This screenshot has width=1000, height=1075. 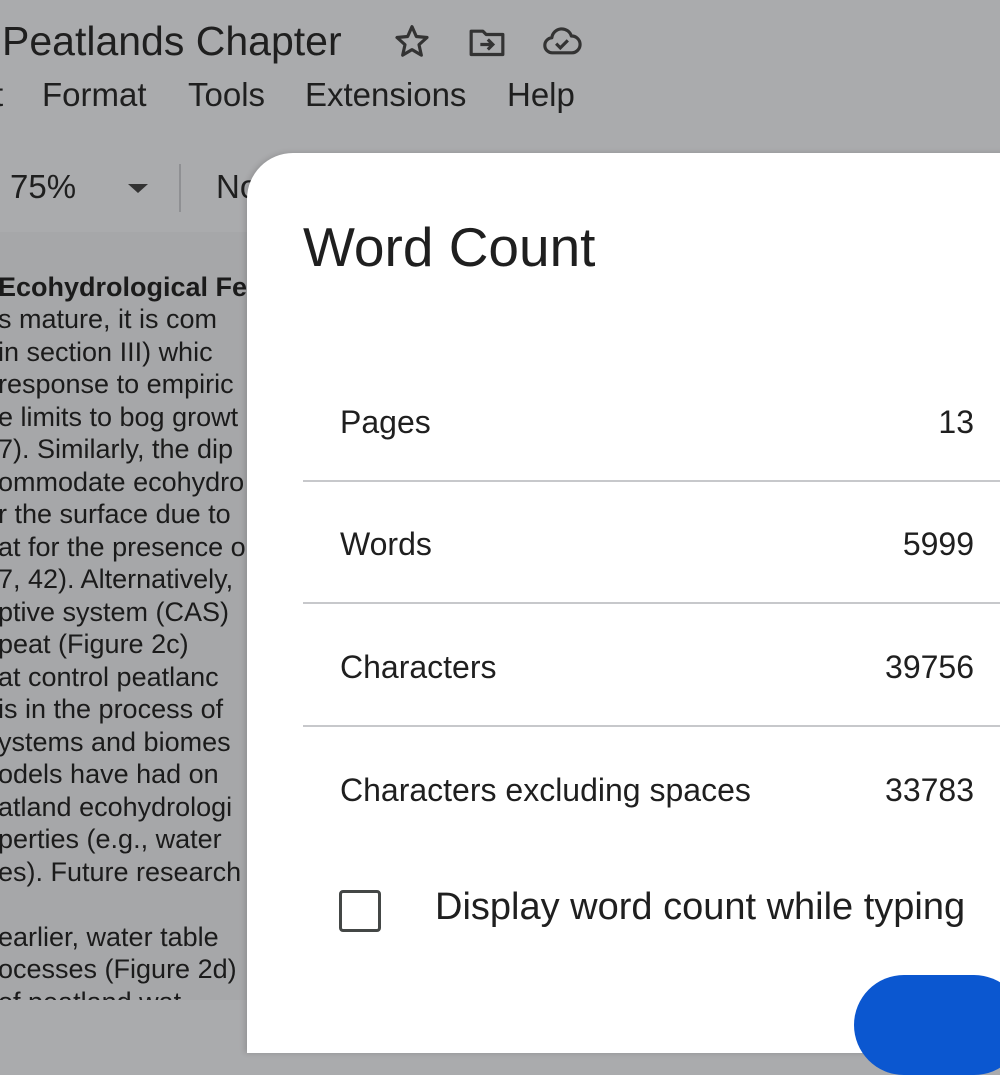 What do you see at coordinates (562, 42) in the screenshot?
I see `cloud-saved-icon` at bounding box center [562, 42].